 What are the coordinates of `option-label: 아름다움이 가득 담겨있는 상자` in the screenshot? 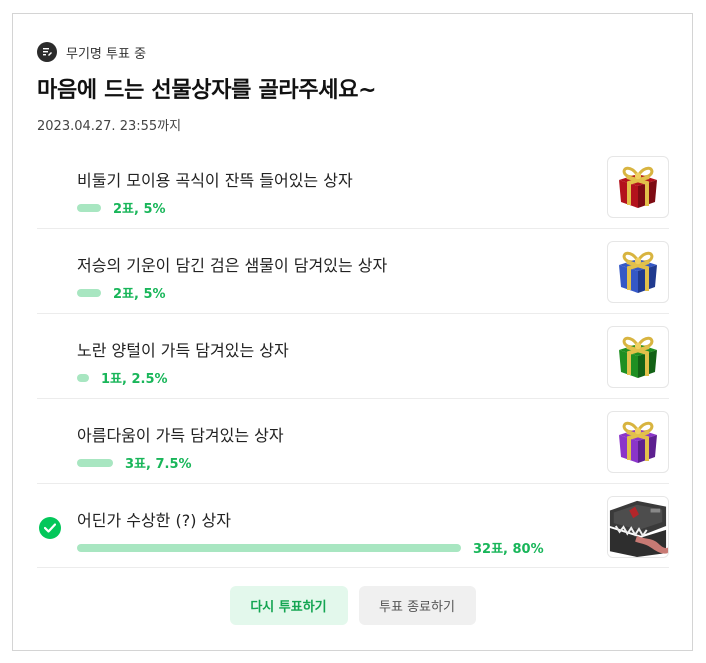 It's located at (180, 435).